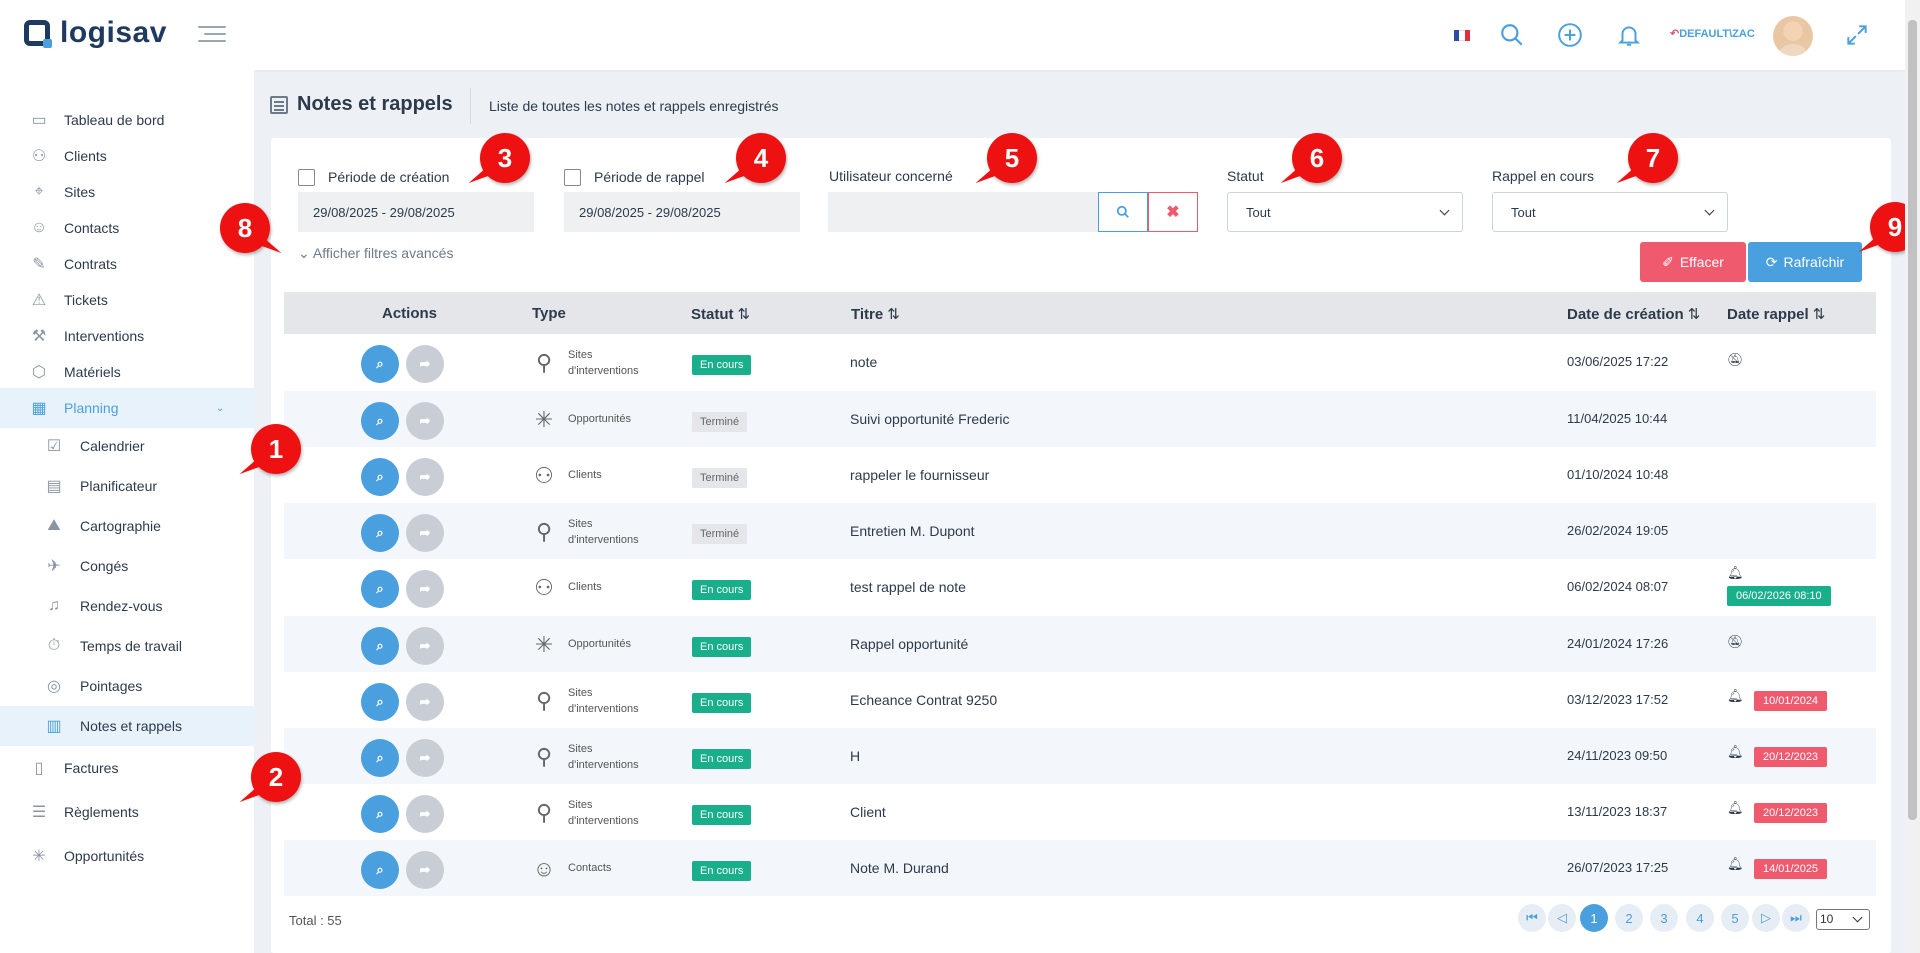 This screenshot has height=953, width=1920. I want to click on header-titre: Titre ⇅, so click(875, 314).